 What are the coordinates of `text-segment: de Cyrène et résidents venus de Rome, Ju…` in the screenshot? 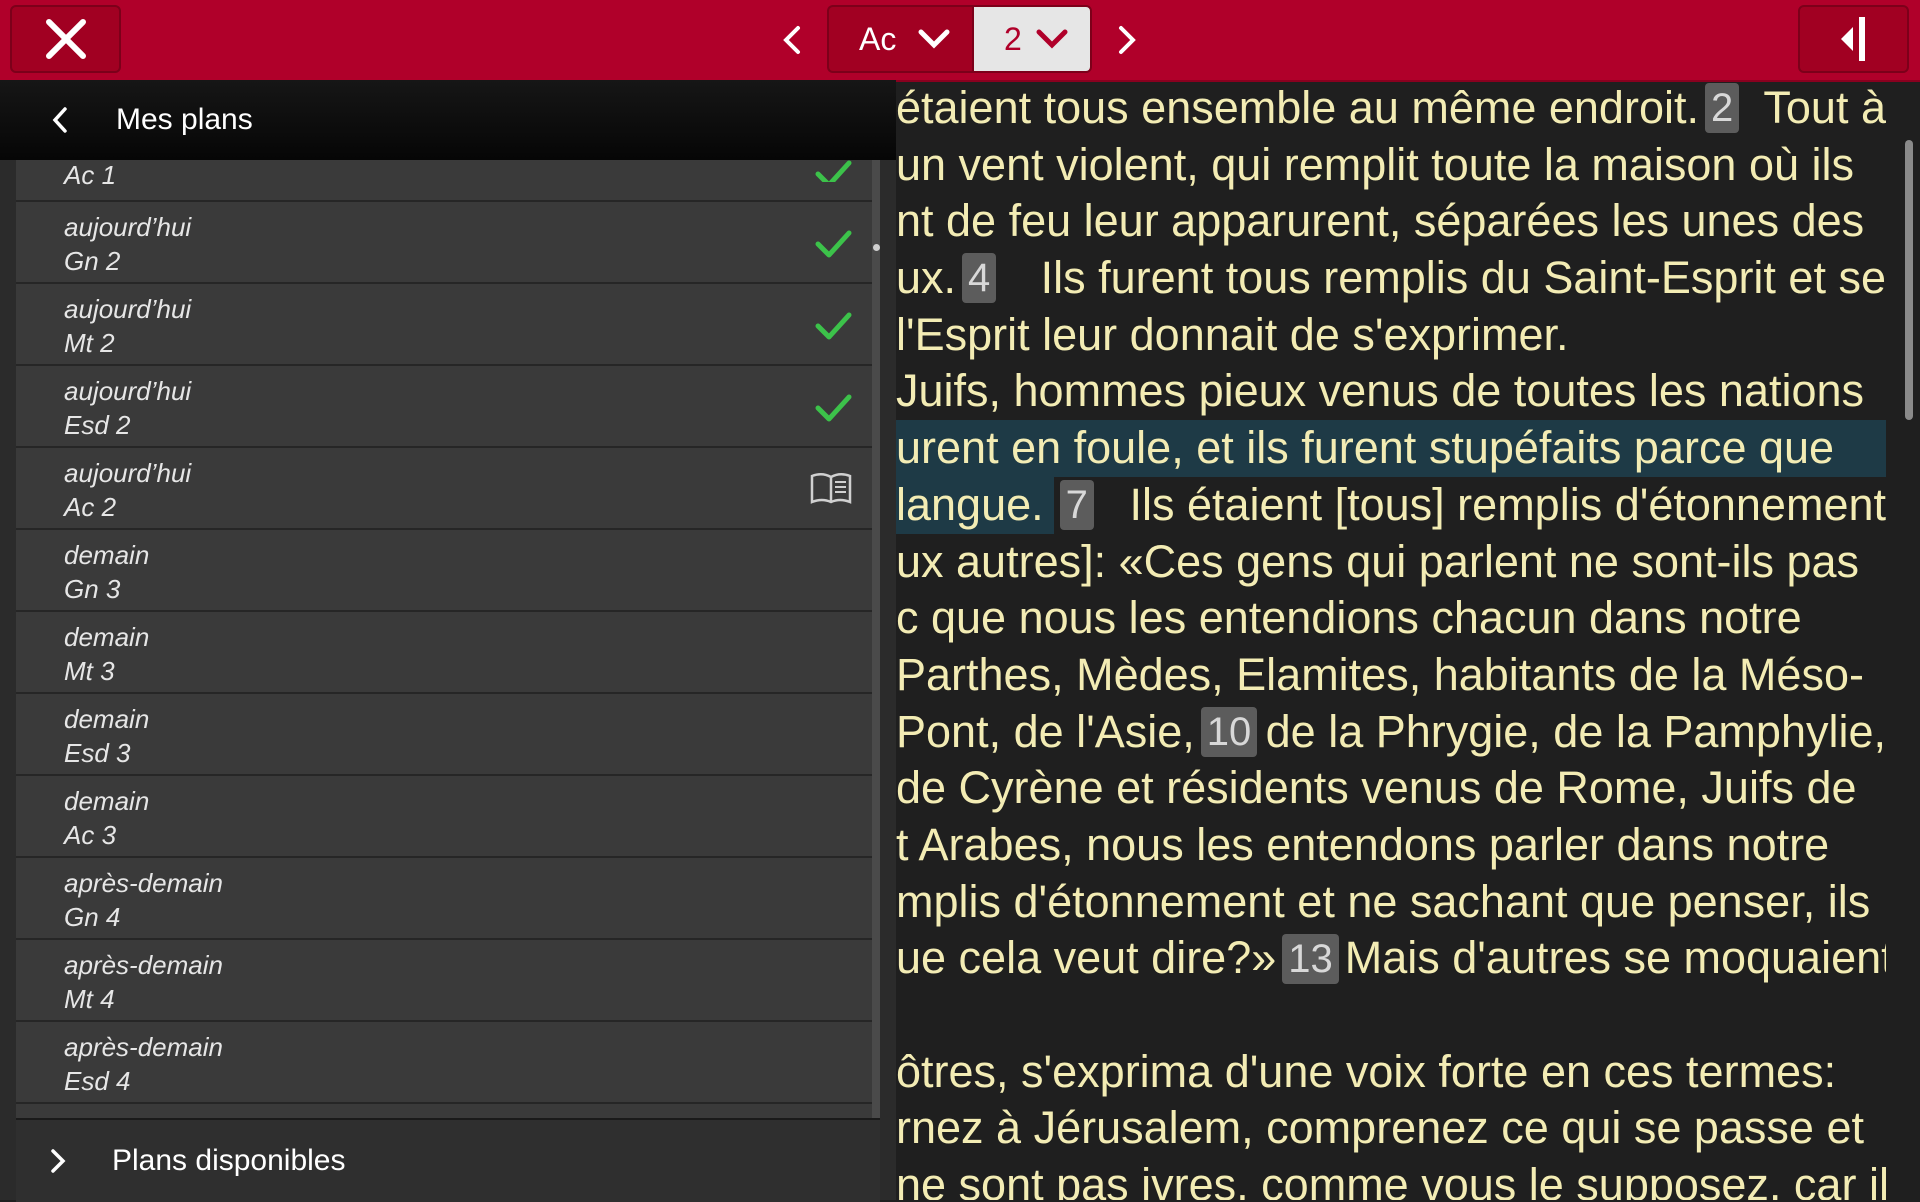 It's located at (1376, 788).